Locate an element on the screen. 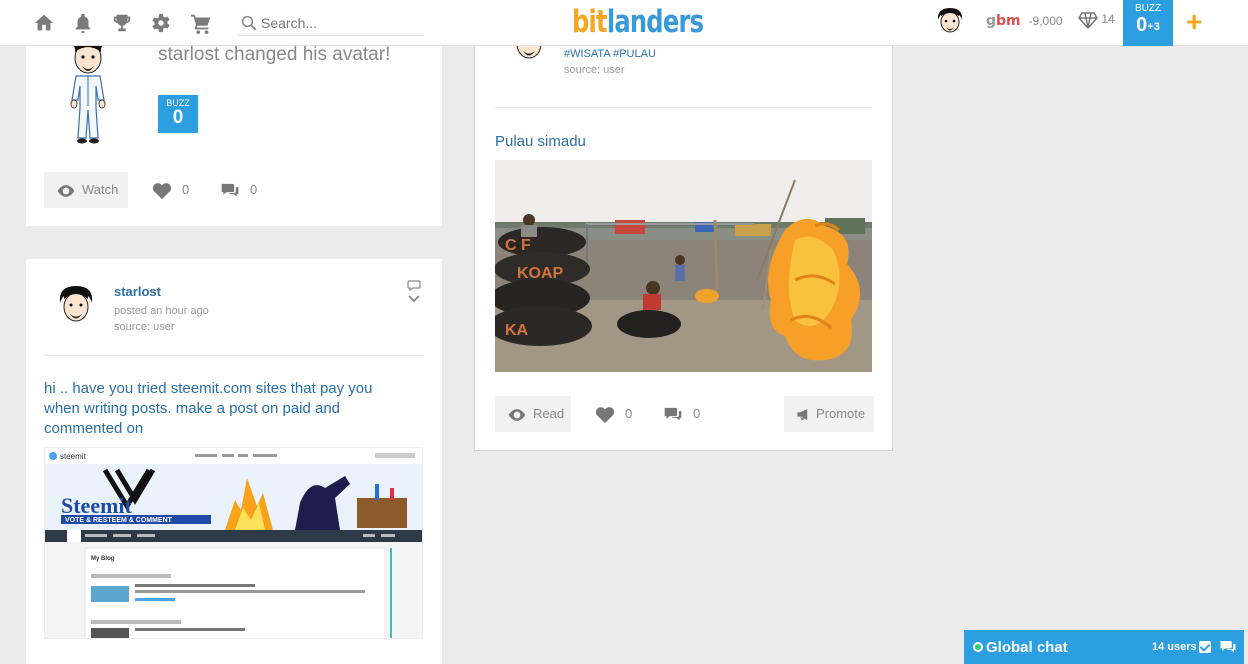 Image resolution: width=1248 pixels, height=664 pixels. chevron-down-icon is located at coordinates (414, 299).